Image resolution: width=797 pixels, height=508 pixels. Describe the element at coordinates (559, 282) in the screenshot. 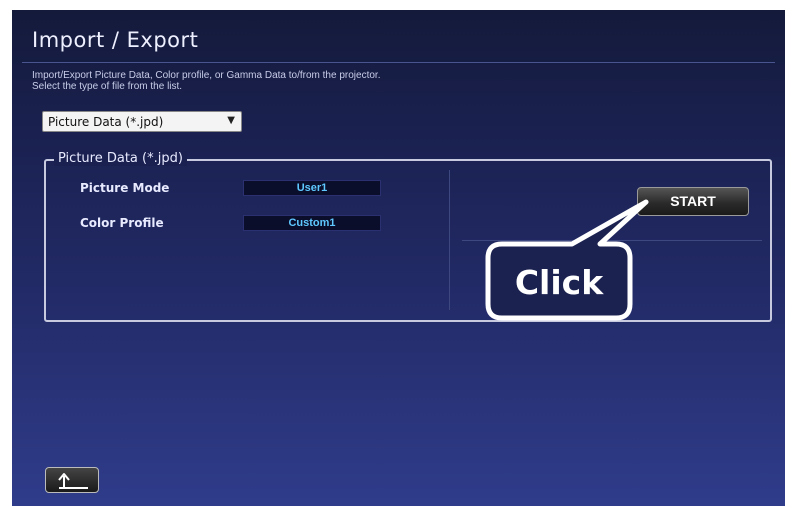

I see `callout-text: Click` at that location.